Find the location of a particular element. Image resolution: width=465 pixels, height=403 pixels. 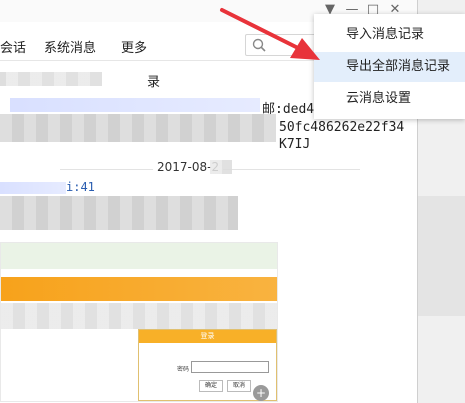

image-dialog-cancel: 取消 is located at coordinates (239, 386).